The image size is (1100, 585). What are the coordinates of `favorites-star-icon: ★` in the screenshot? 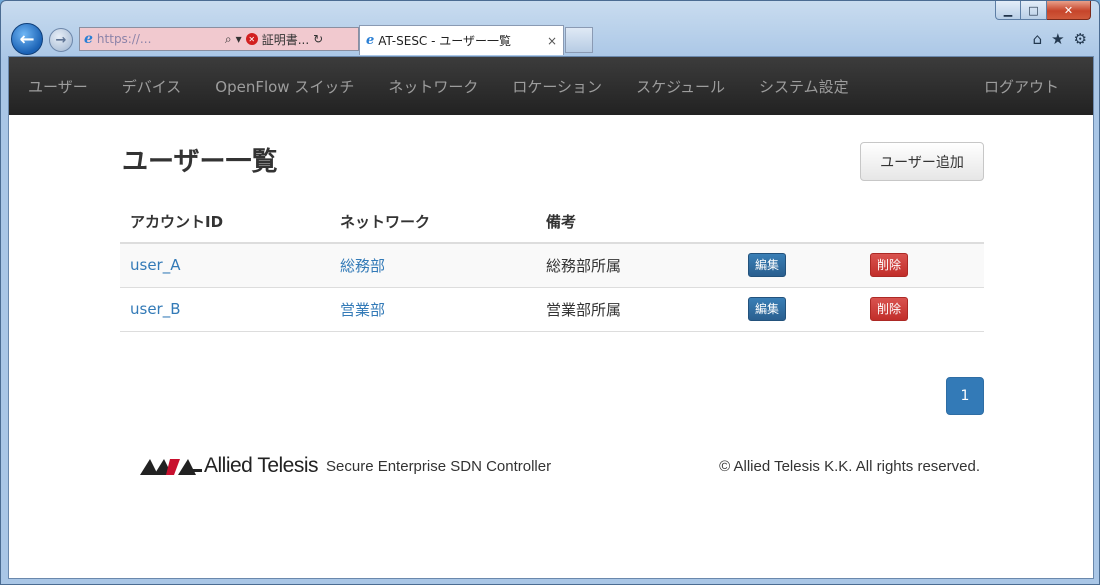 It's located at (1057, 39).